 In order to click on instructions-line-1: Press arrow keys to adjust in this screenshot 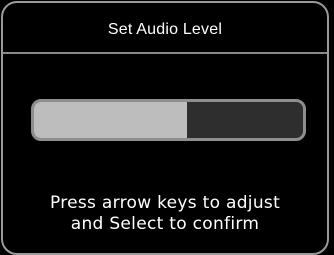, I will do `click(165, 203)`.